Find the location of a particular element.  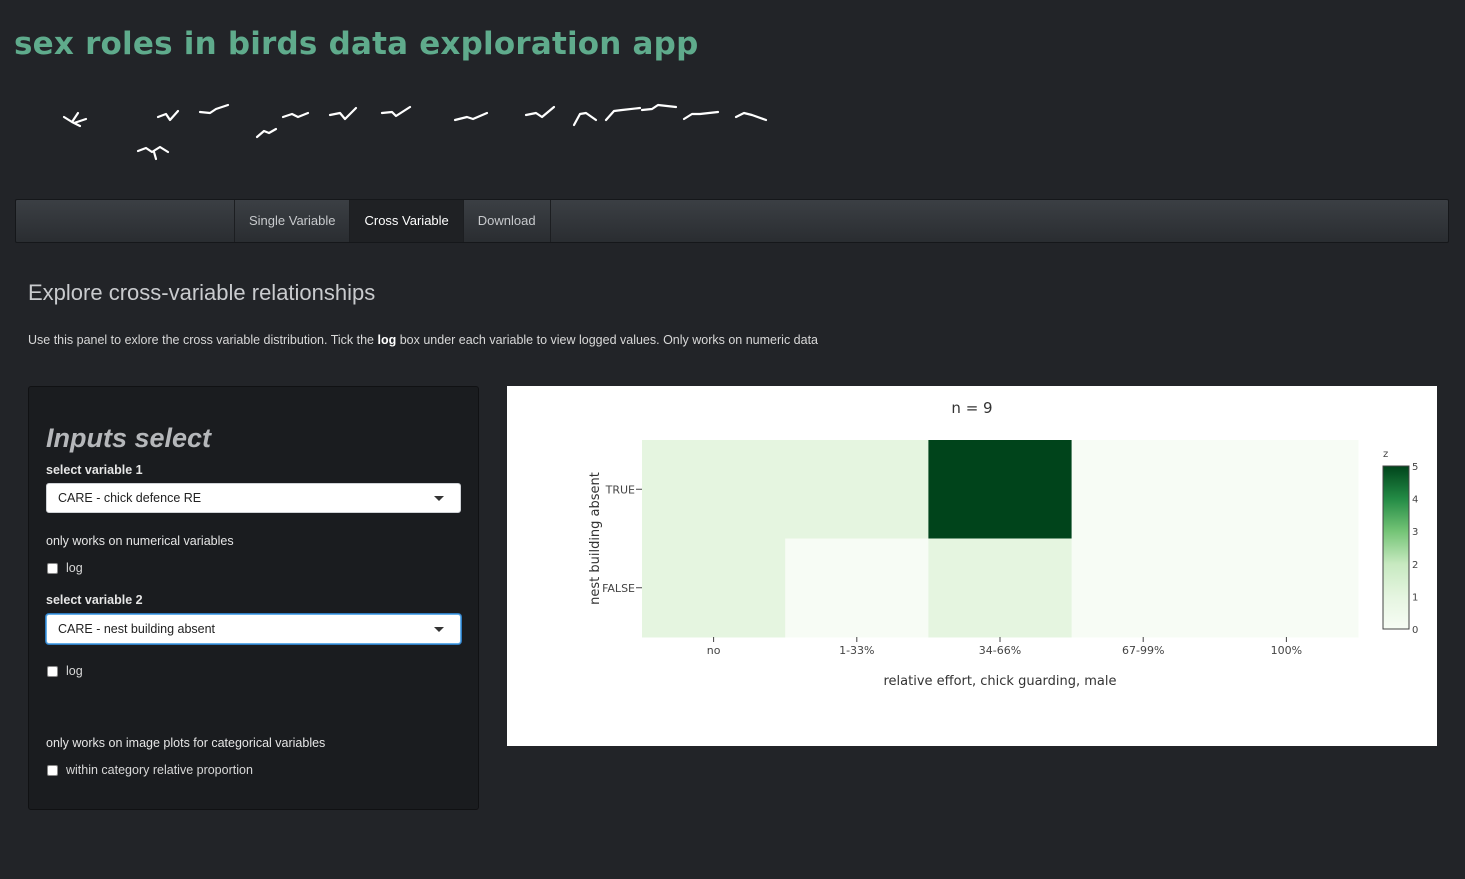

x-tick-label: 34-66% is located at coordinates (1000, 650).